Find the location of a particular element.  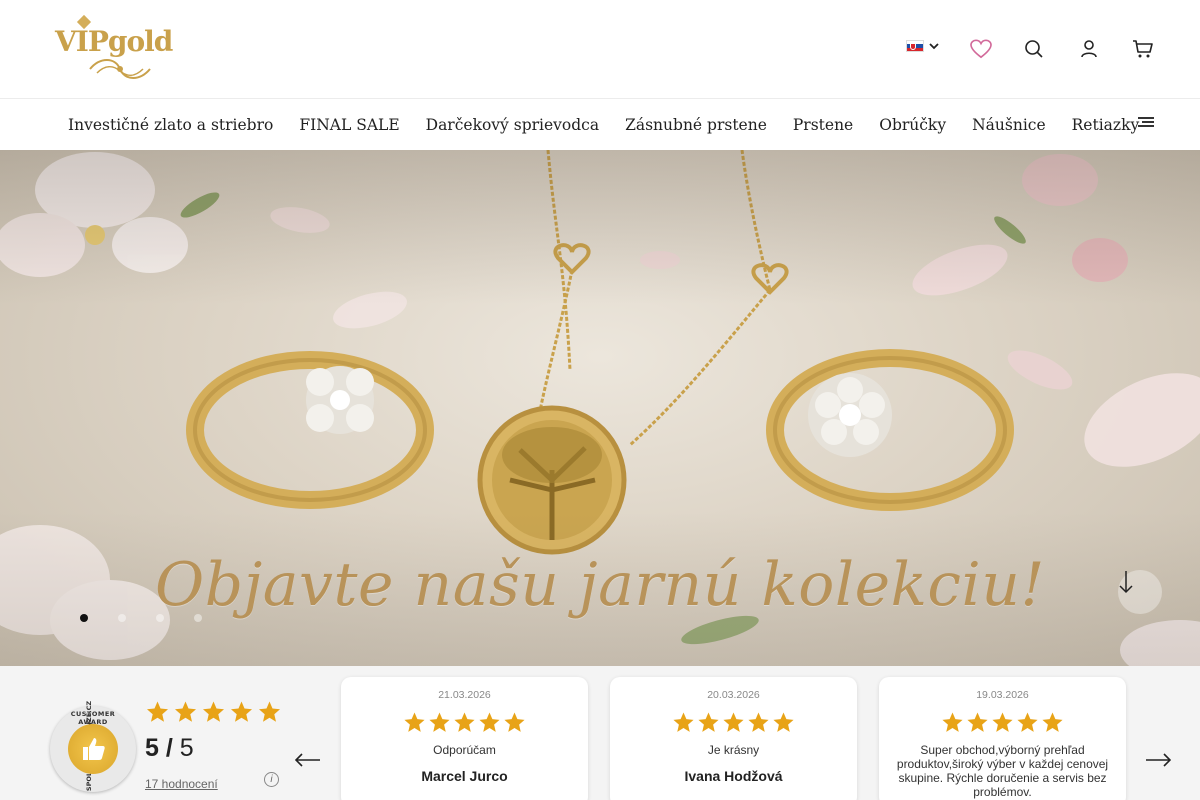

arrow-left-icon is located at coordinates (307, 760).